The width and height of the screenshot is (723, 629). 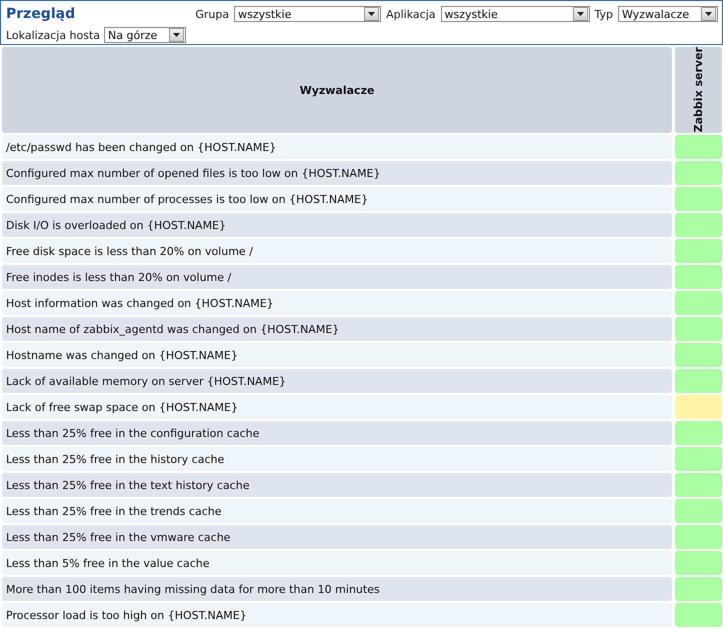 I want to click on dropdown: Wyzwalacze, so click(x=668, y=14).